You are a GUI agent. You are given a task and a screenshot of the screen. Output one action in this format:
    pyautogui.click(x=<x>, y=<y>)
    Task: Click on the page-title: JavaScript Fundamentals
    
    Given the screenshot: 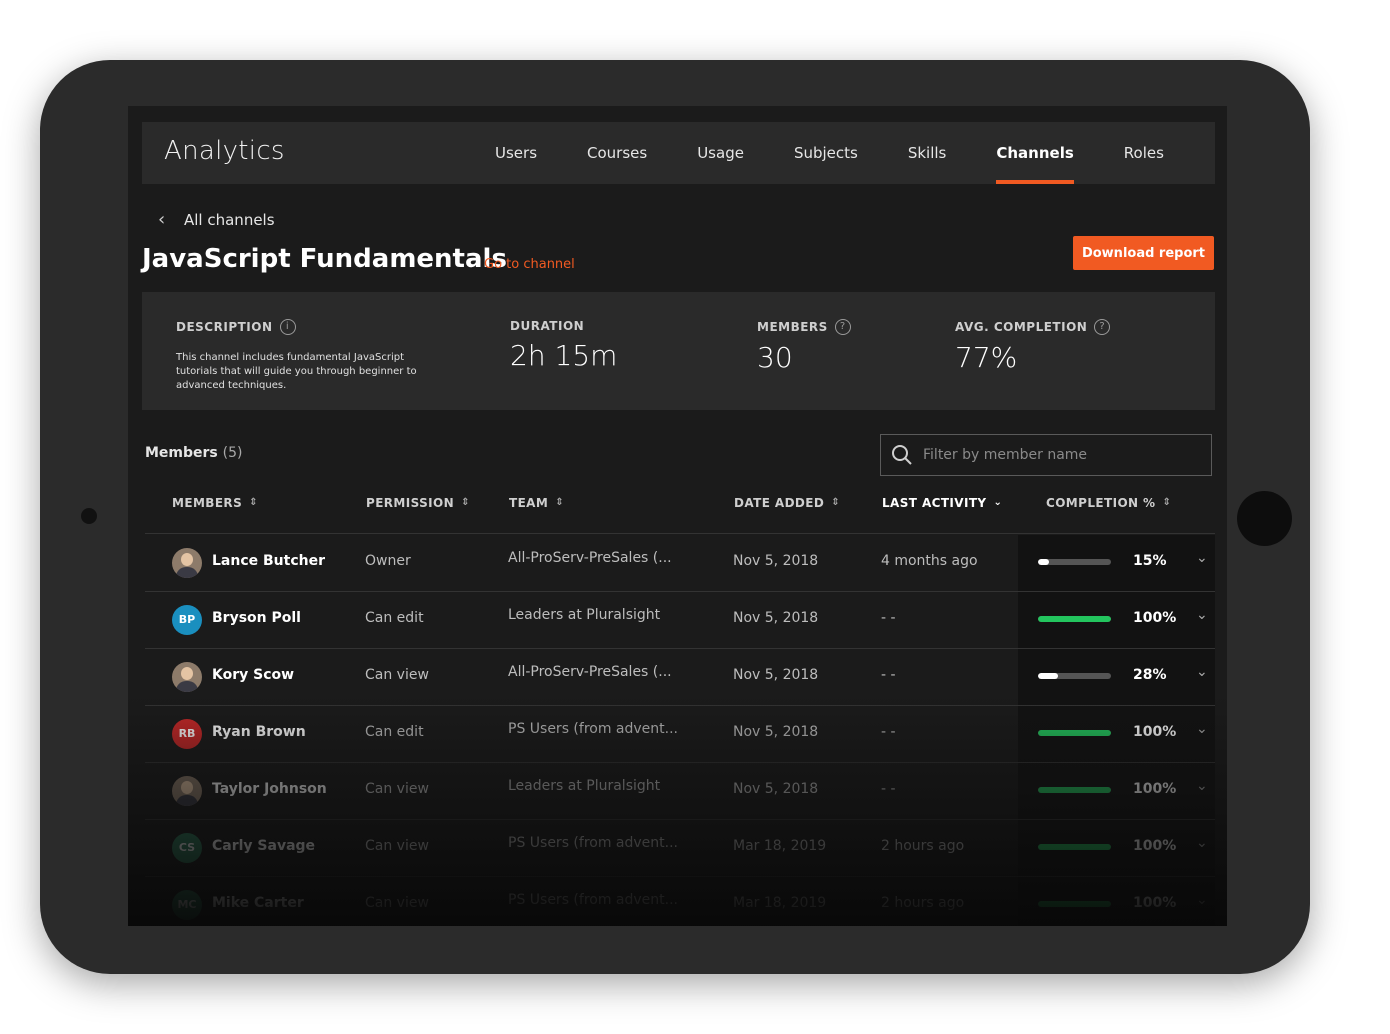 What is the action you would take?
    pyautogui.click(x=324, y=259)
    